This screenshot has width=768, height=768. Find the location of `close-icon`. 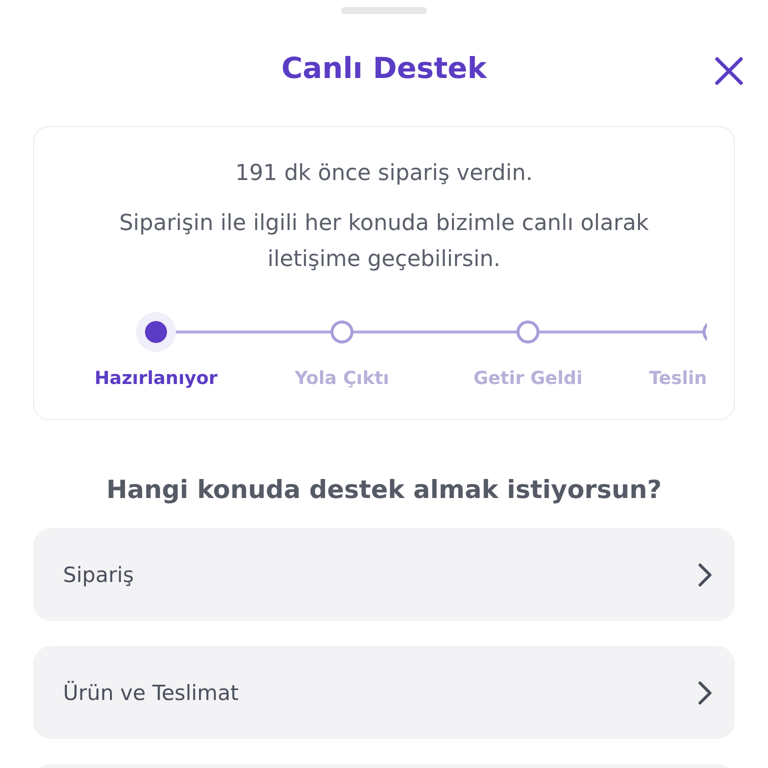

close-icon is located at coordinates (729, 71).